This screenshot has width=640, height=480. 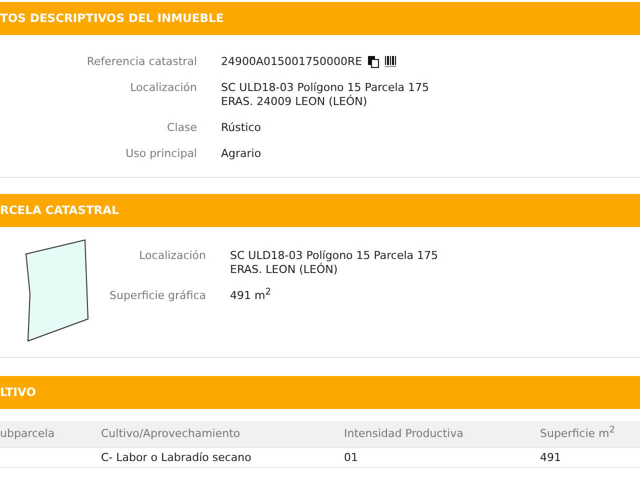 What do you see at coordinates (590, 458) in the screenshot?
I see `table-cell: 491` at bounding box center [590, 458].